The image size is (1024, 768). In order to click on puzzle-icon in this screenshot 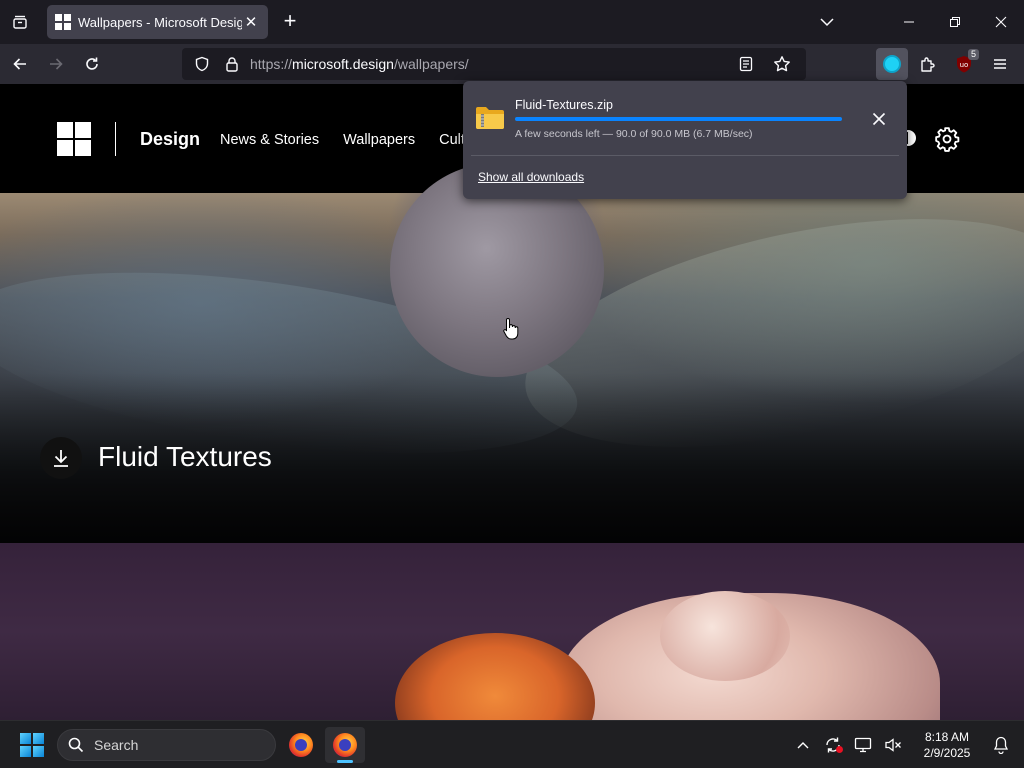, I will do `click(928, 64)`.